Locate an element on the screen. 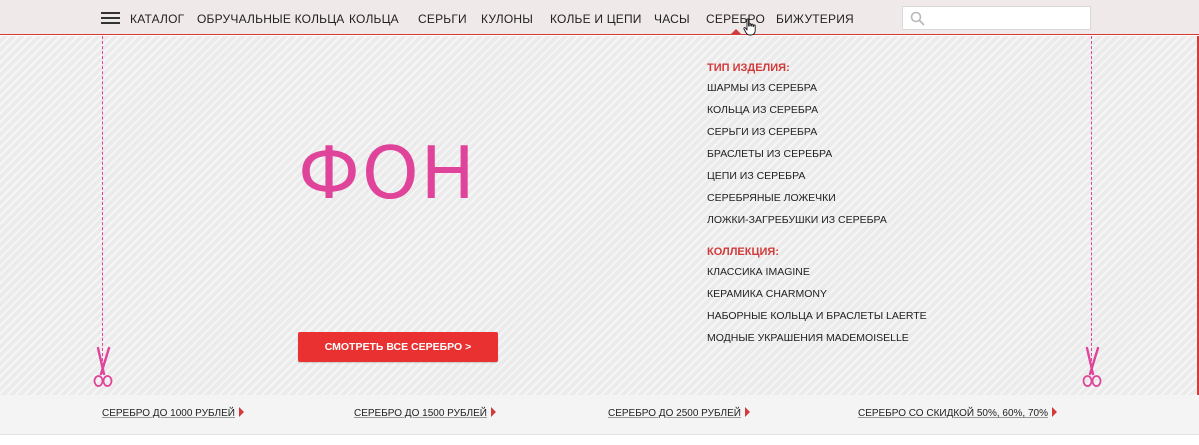 The height and width of the screenshot is (445, 1199). nav-item-watches: ЧАСЫ is located at coordinates (672, 19).